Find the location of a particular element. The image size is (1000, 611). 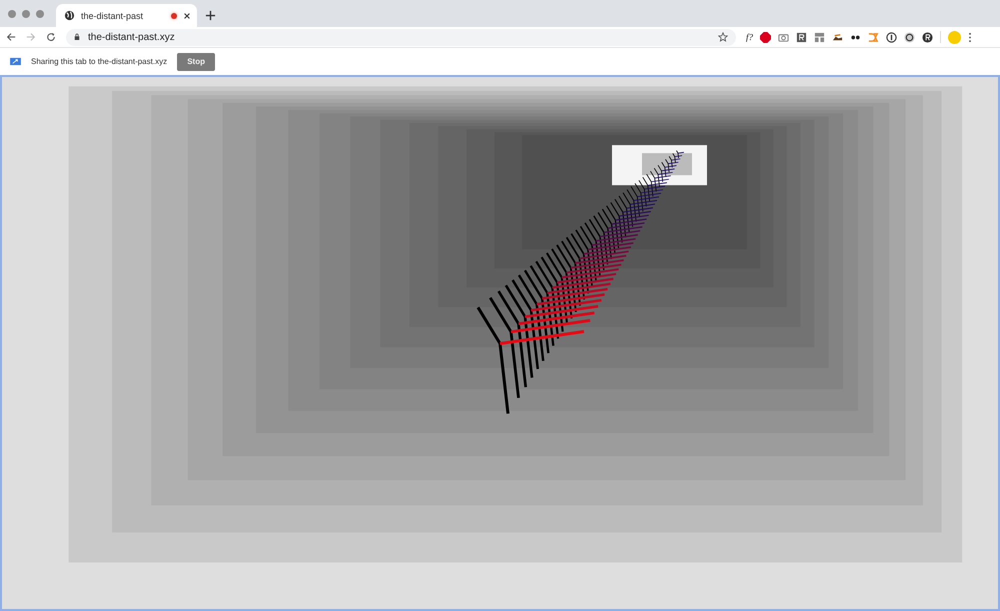

star-icon is located at coordinates (723, 37).